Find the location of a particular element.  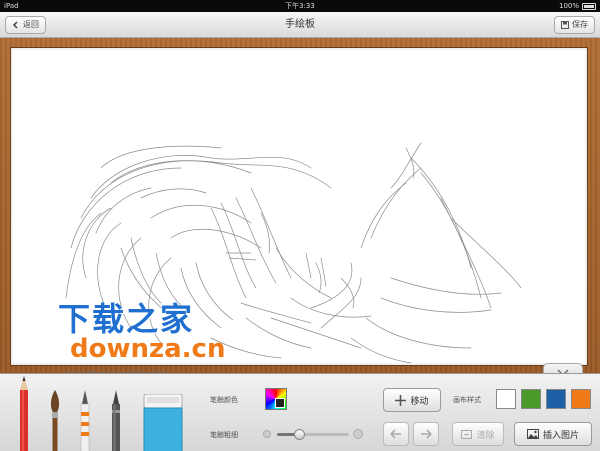

nav-bar: 返回 手绘板 保存 is located at coordinates (300, 25).